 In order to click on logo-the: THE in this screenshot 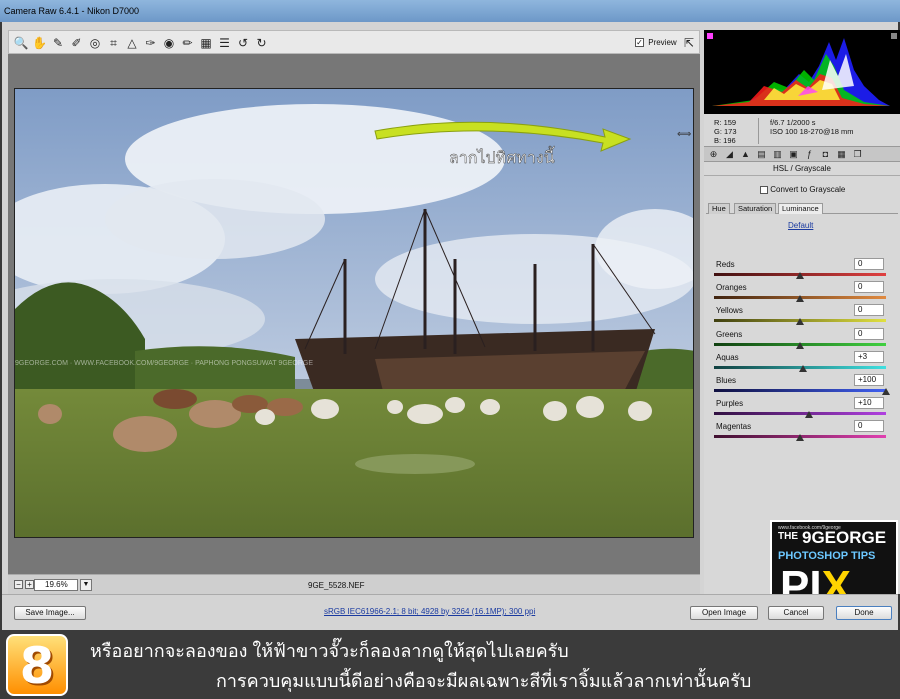, I will do `click(788, 536)`.